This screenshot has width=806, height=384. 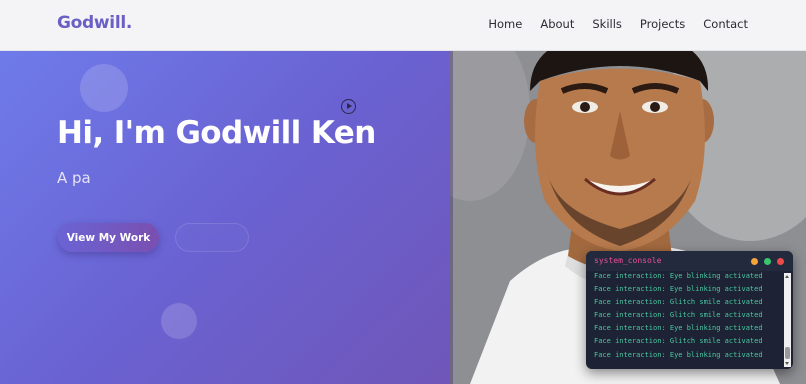 I want to click on hero-title: Hi, I'm Godwill Ken, so click(x=216, y=133).